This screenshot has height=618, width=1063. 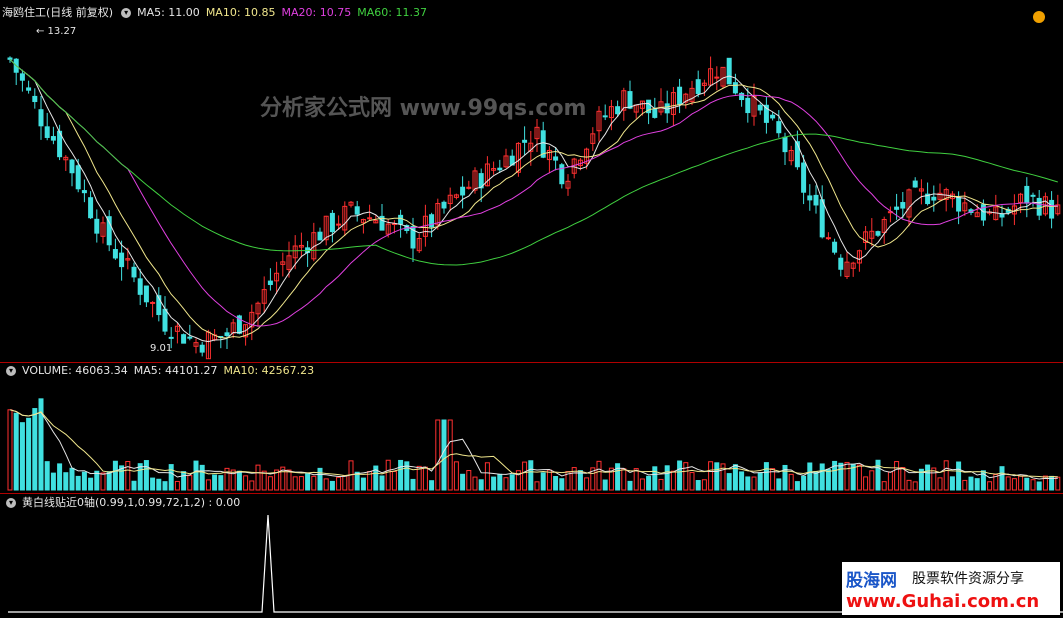 I want to click on logo-line2: www.Guhai.com.cn, so click(x=943, y=601).